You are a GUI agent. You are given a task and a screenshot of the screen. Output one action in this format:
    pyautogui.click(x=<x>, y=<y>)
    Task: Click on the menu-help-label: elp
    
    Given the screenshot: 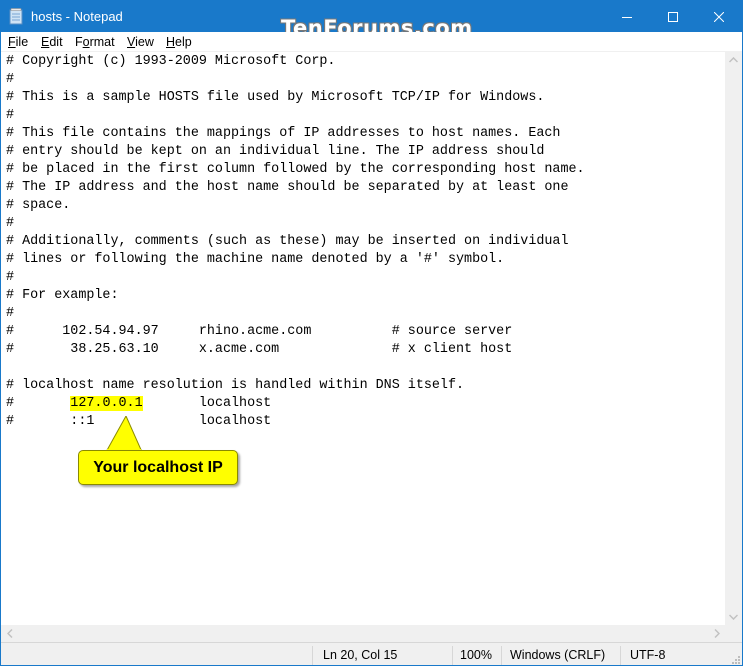 What is the action you would take?
    pyautogui.click(x=183, y=42)
    